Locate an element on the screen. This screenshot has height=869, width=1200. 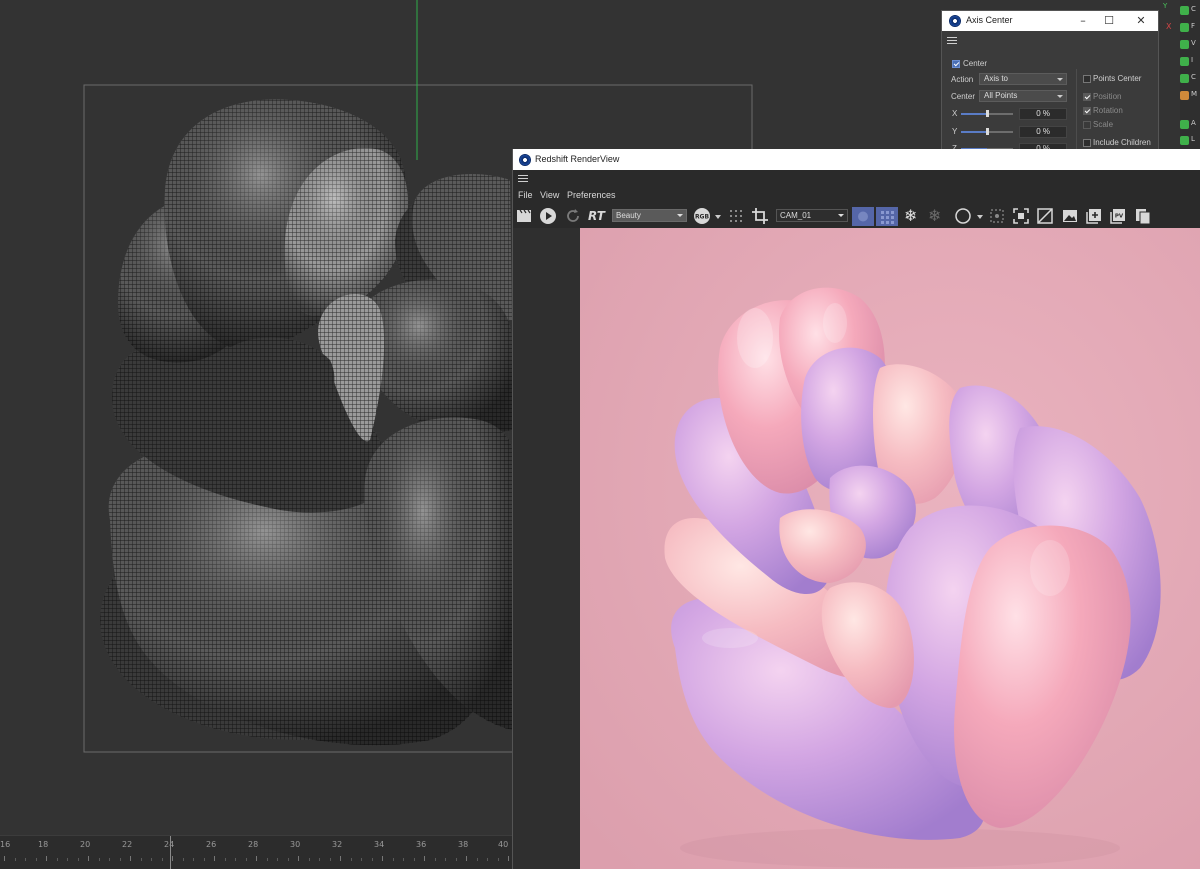
playhead is located at coordinates (170, 852).